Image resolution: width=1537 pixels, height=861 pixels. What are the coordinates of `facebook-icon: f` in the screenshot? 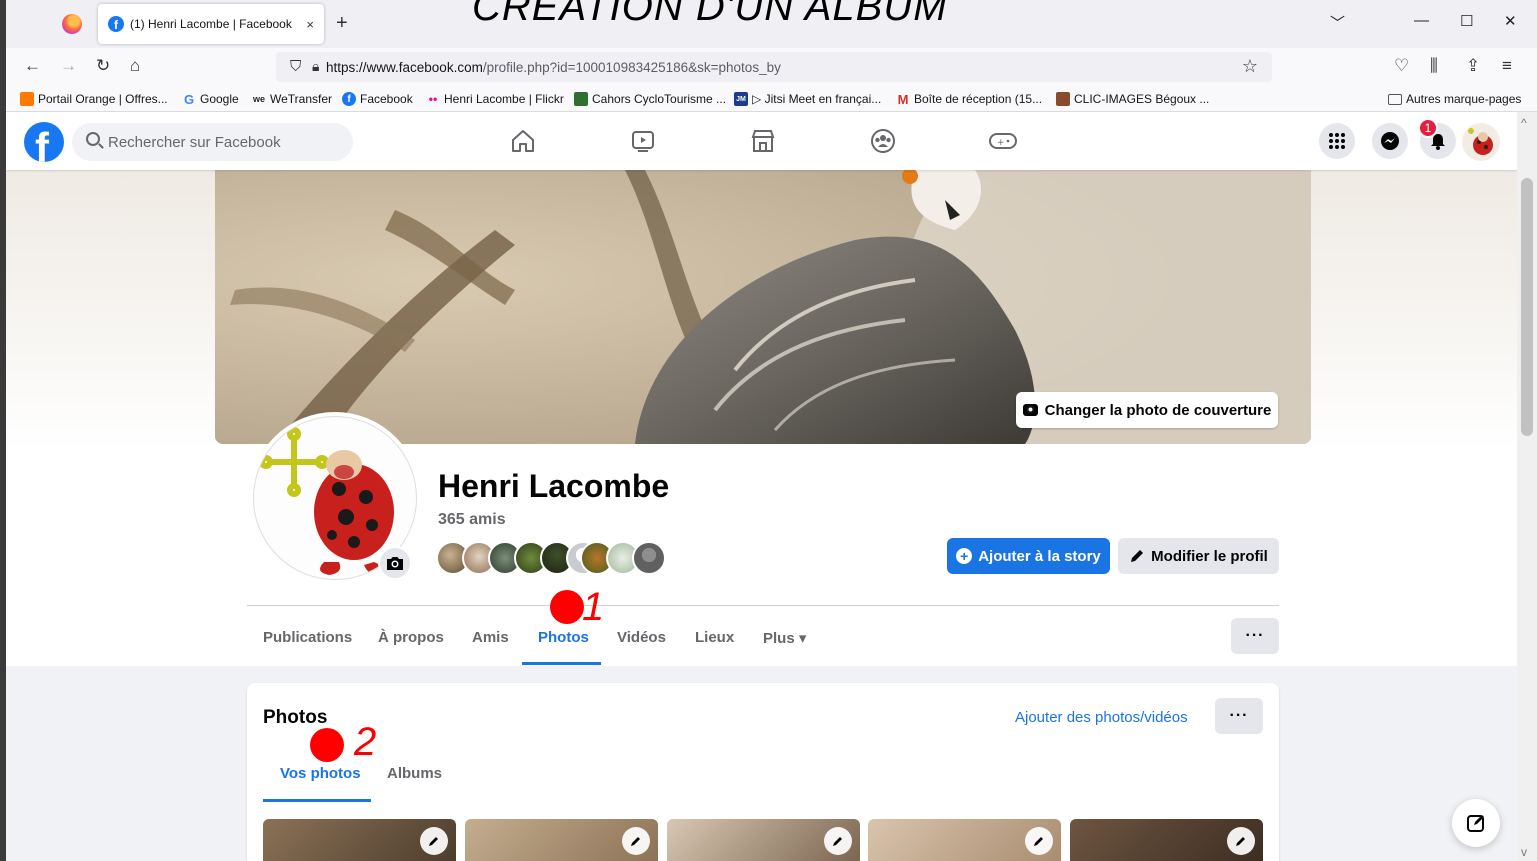 It's located at (349, 99).